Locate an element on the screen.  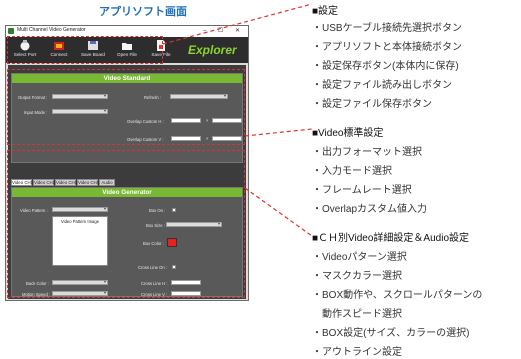
video-standard-connector is located at coordinates (278, 132).